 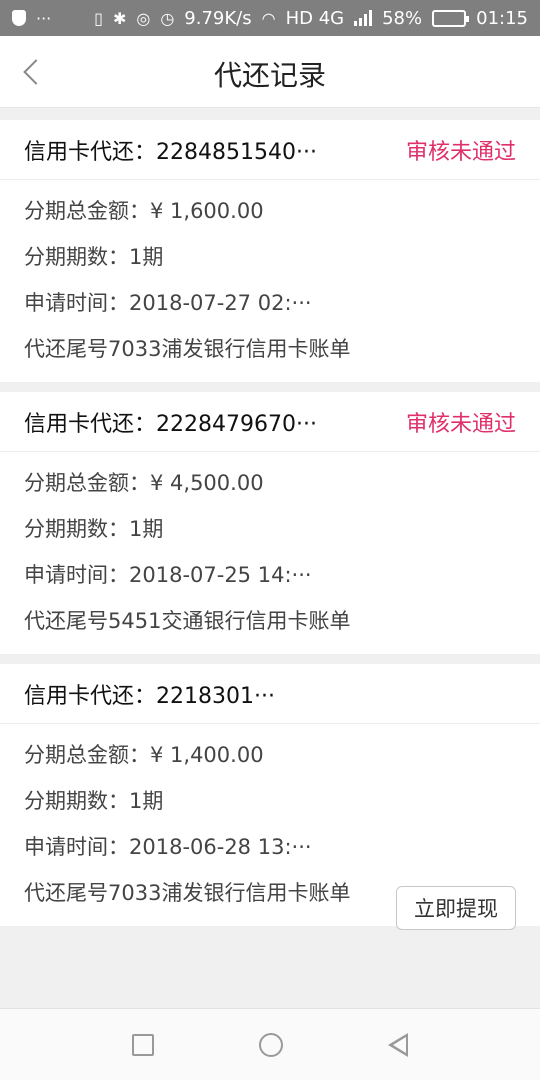 I want to click on nfc-icon: ◎, so click(x=143, y=18).